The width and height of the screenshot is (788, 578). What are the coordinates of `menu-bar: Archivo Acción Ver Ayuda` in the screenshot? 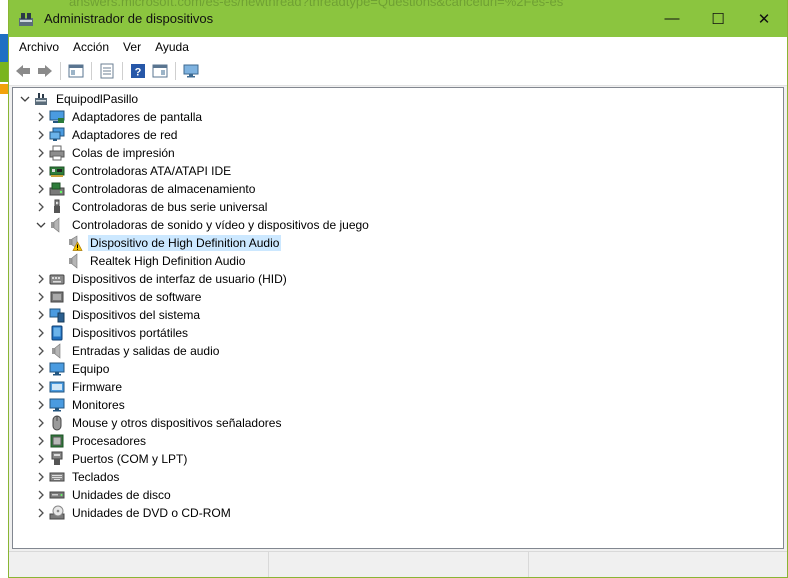 It's located at (398, 47).